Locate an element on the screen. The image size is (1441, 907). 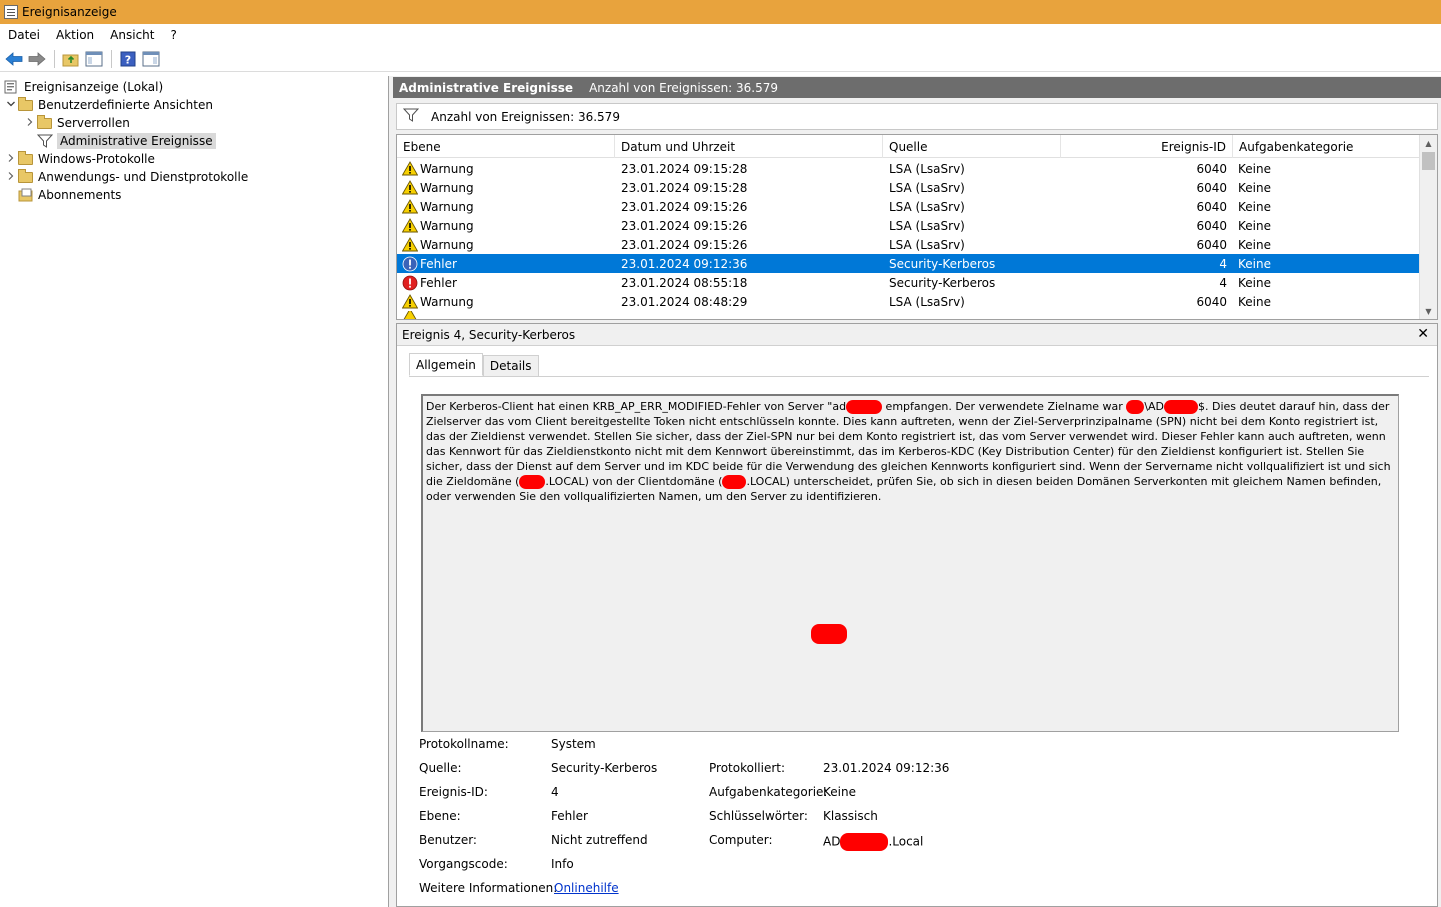
prop-value-protokollname: System is located at coordinates (573, 744).